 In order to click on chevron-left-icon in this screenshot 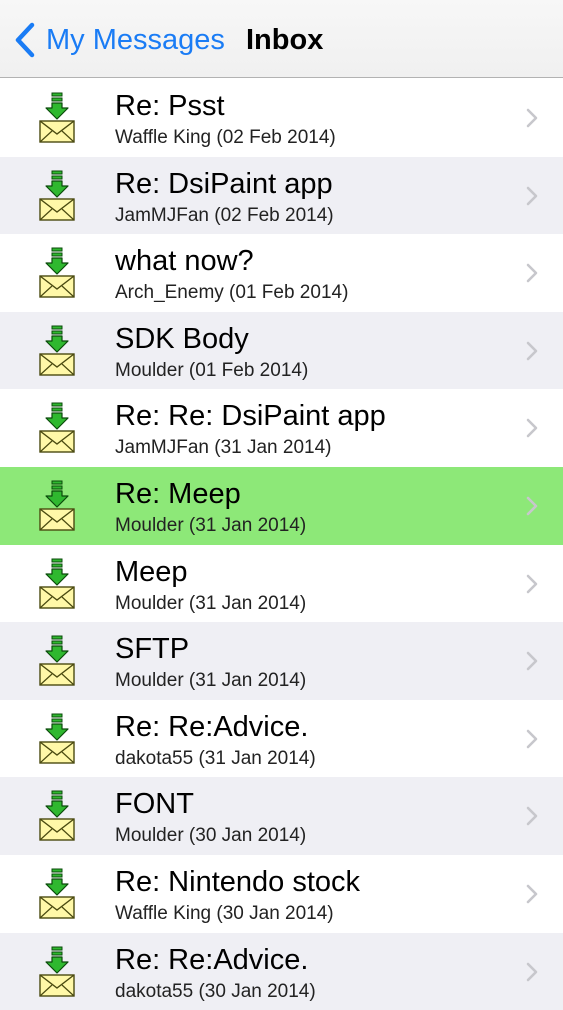, I will do `click(25, 40)`.